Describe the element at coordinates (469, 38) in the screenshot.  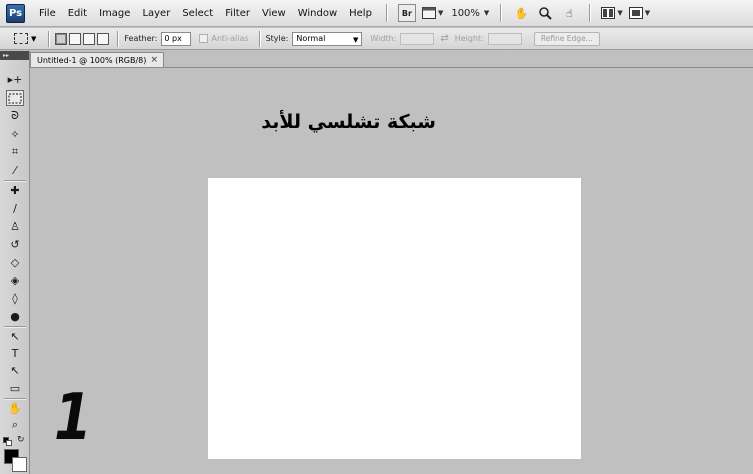
I see `height-label: Height:` at that location.